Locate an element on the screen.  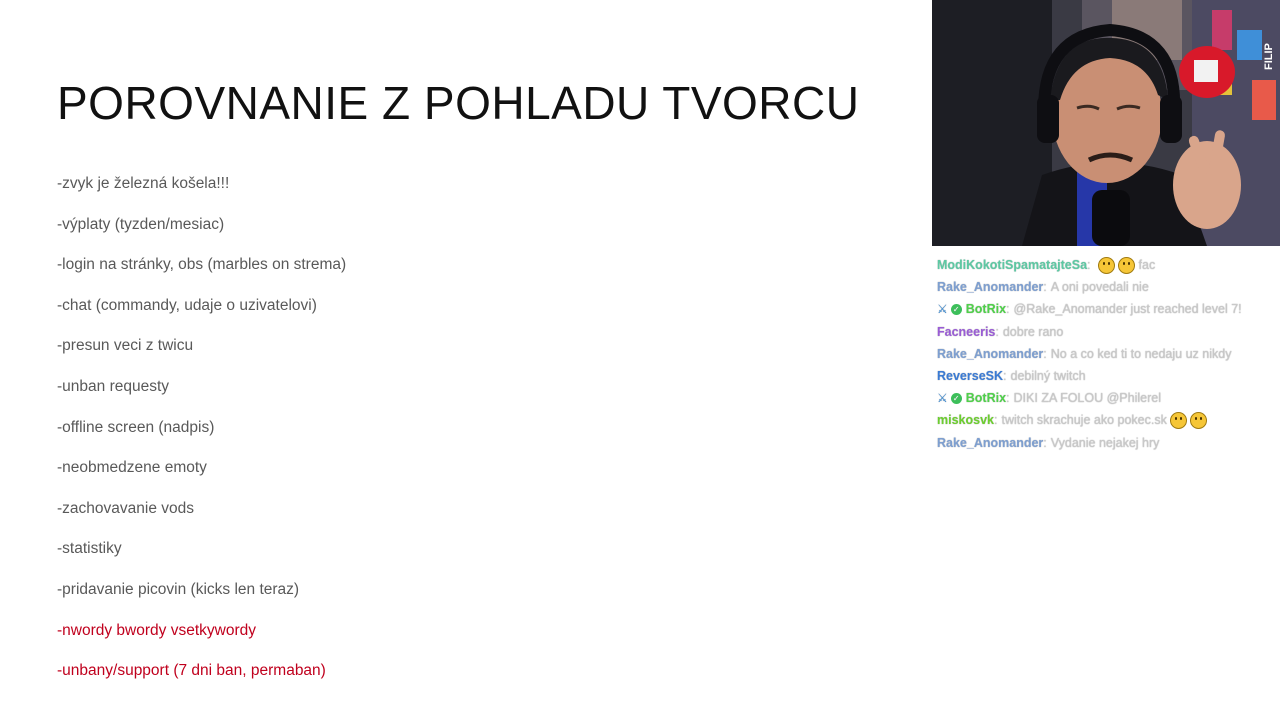
chat-username: ModiKokotiSpamatajteSa is located at coordinates (1012, 265).